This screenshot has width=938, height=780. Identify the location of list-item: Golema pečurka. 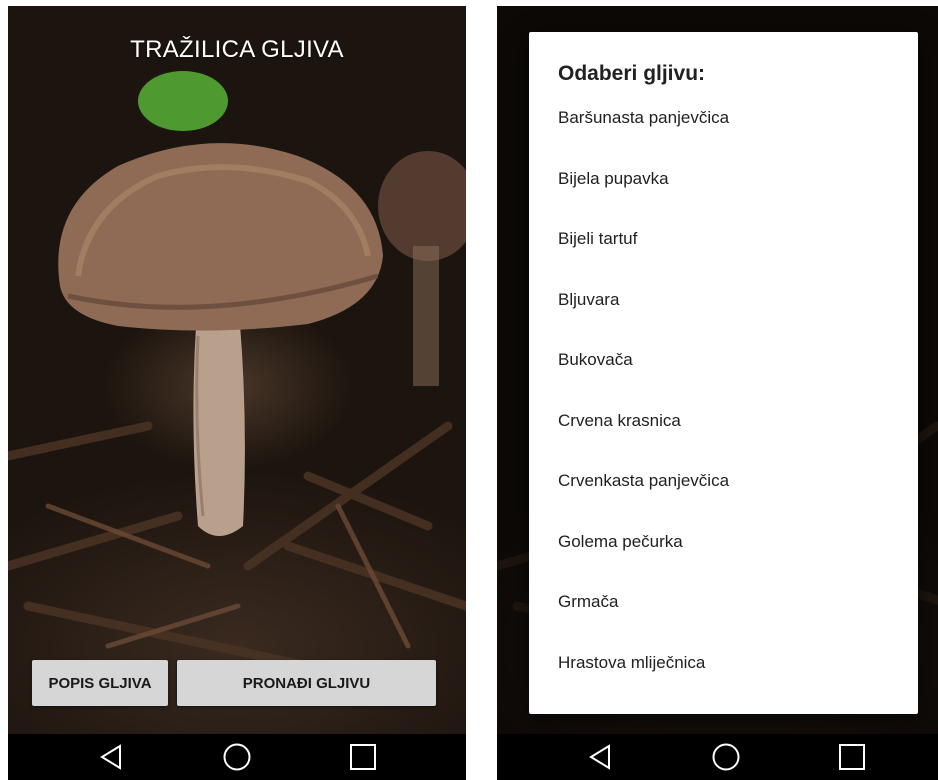
(723, 552).